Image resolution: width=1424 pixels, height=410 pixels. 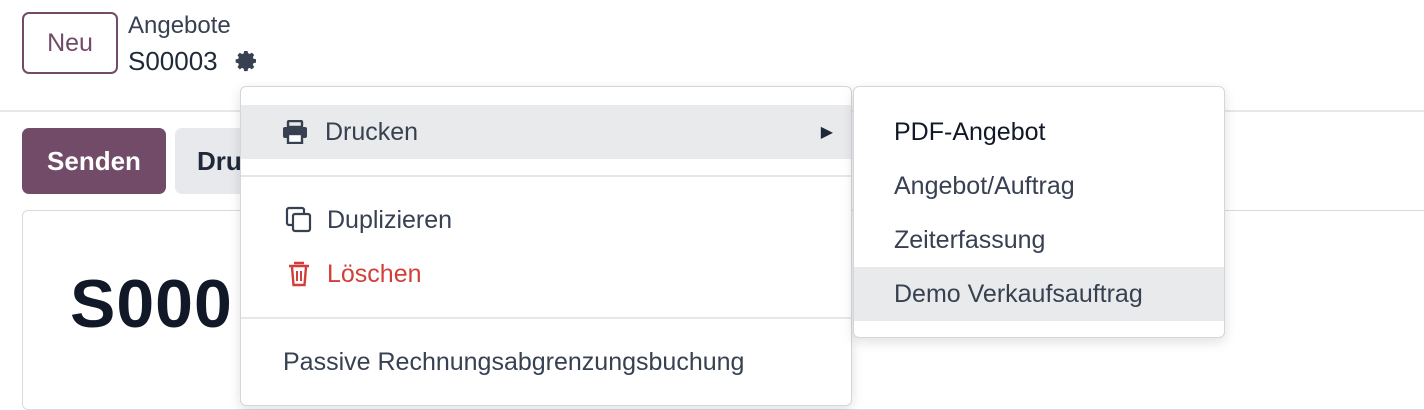 I want to click on menu-item-delete-label: Löschen, so click(x=374, y=273).